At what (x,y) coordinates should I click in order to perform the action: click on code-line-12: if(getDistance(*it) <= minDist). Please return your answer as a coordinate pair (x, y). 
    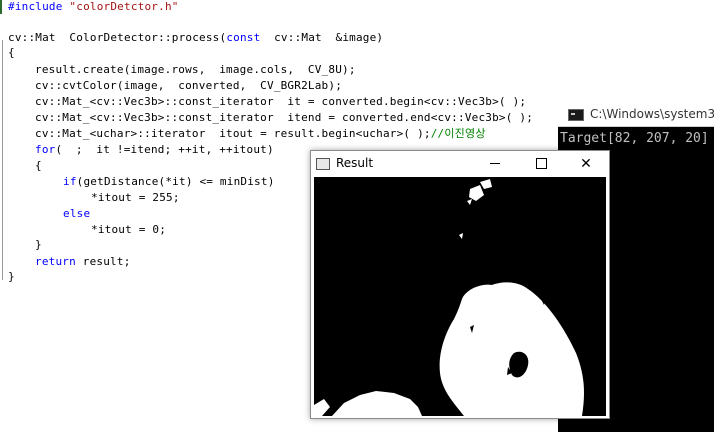
    Looking at the image, I should click on (169, 181).